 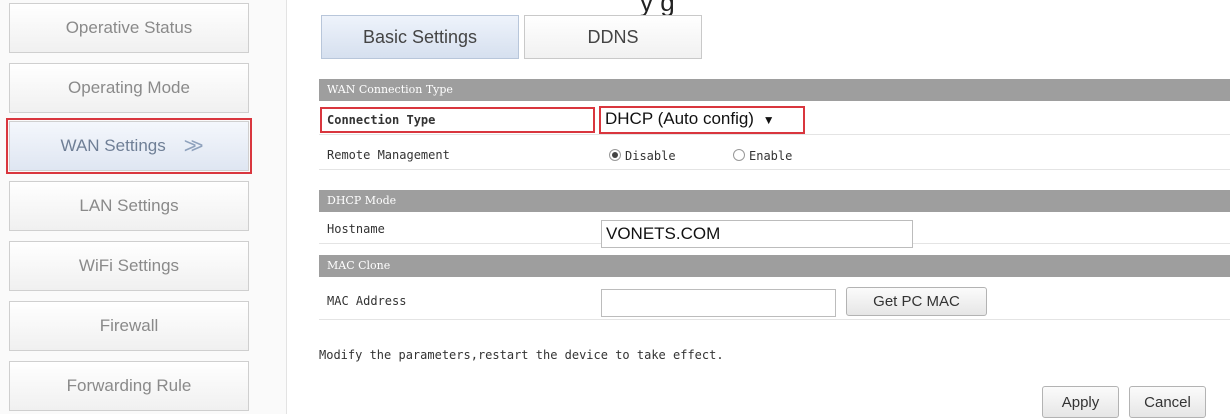 I want to click on sidebar-item-forwarding-rule: Forwarding Rule, so click(x=129, y=386).